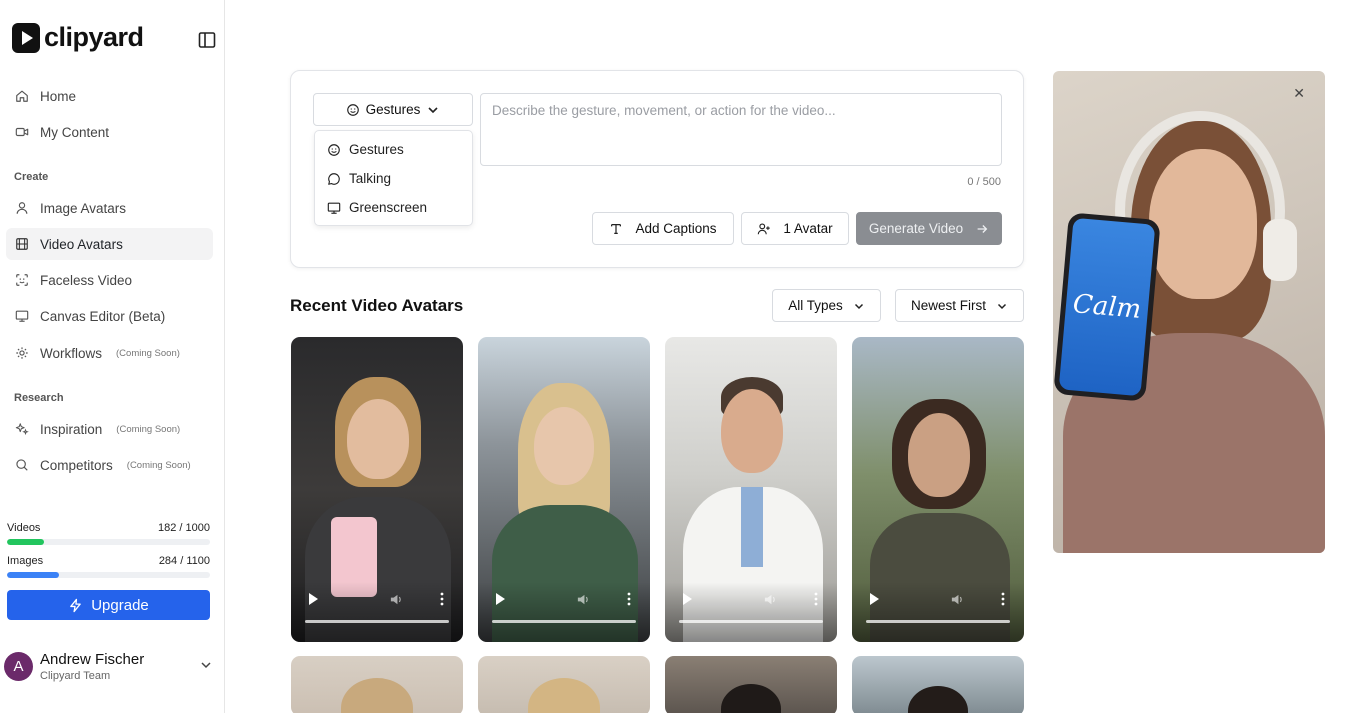  What do you see at coordinates (109, 316) in the screenshot?
I see `sidebar-item-canvas-editor: Canvas Editor (Beta)` at bounding box center [109, 316].